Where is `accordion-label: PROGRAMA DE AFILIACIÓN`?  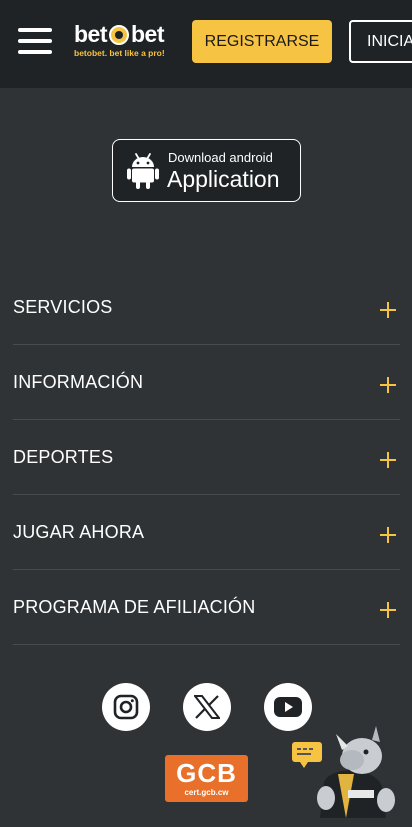 accordion-label: PROGRAMA DE AFILIACIÓN is located at coordinates (134, 606).